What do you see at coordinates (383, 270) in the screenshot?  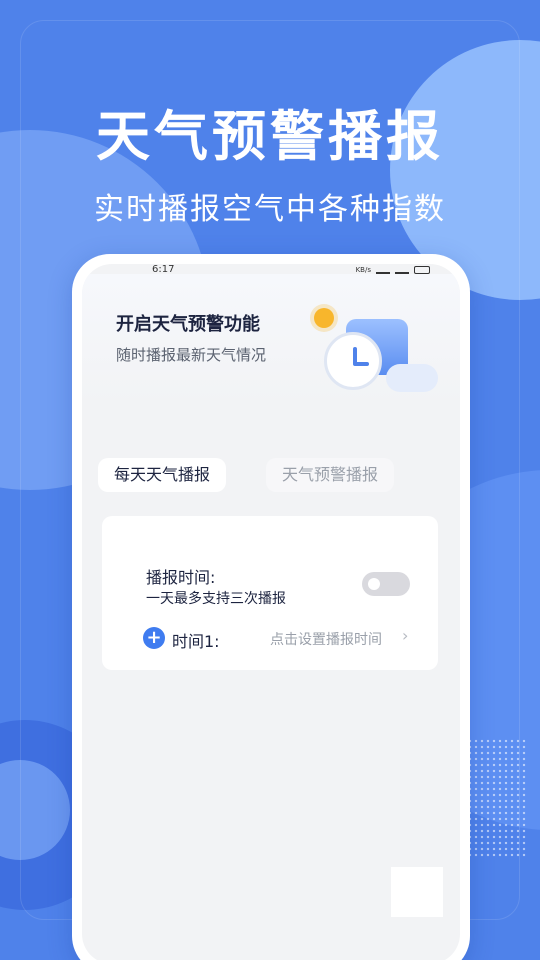 I see `signal-icon` at bounding box center [383, 270].